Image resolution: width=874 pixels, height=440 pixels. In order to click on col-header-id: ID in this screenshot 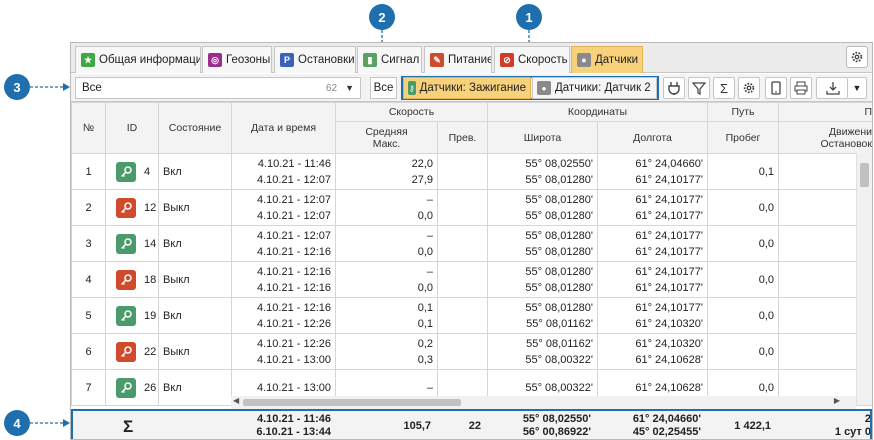, I will do `click(132, 128)`.